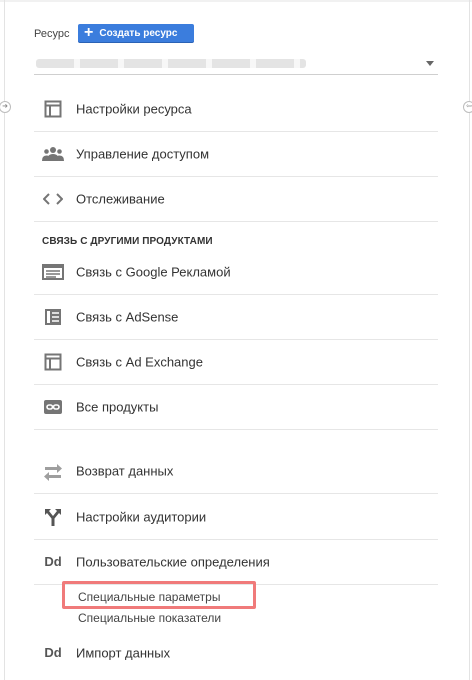  What do you see at coordinates (236, 471) in the screenshot?
I see `menu-item-data-return: Возврат данных` at bounding box center [236, 471].